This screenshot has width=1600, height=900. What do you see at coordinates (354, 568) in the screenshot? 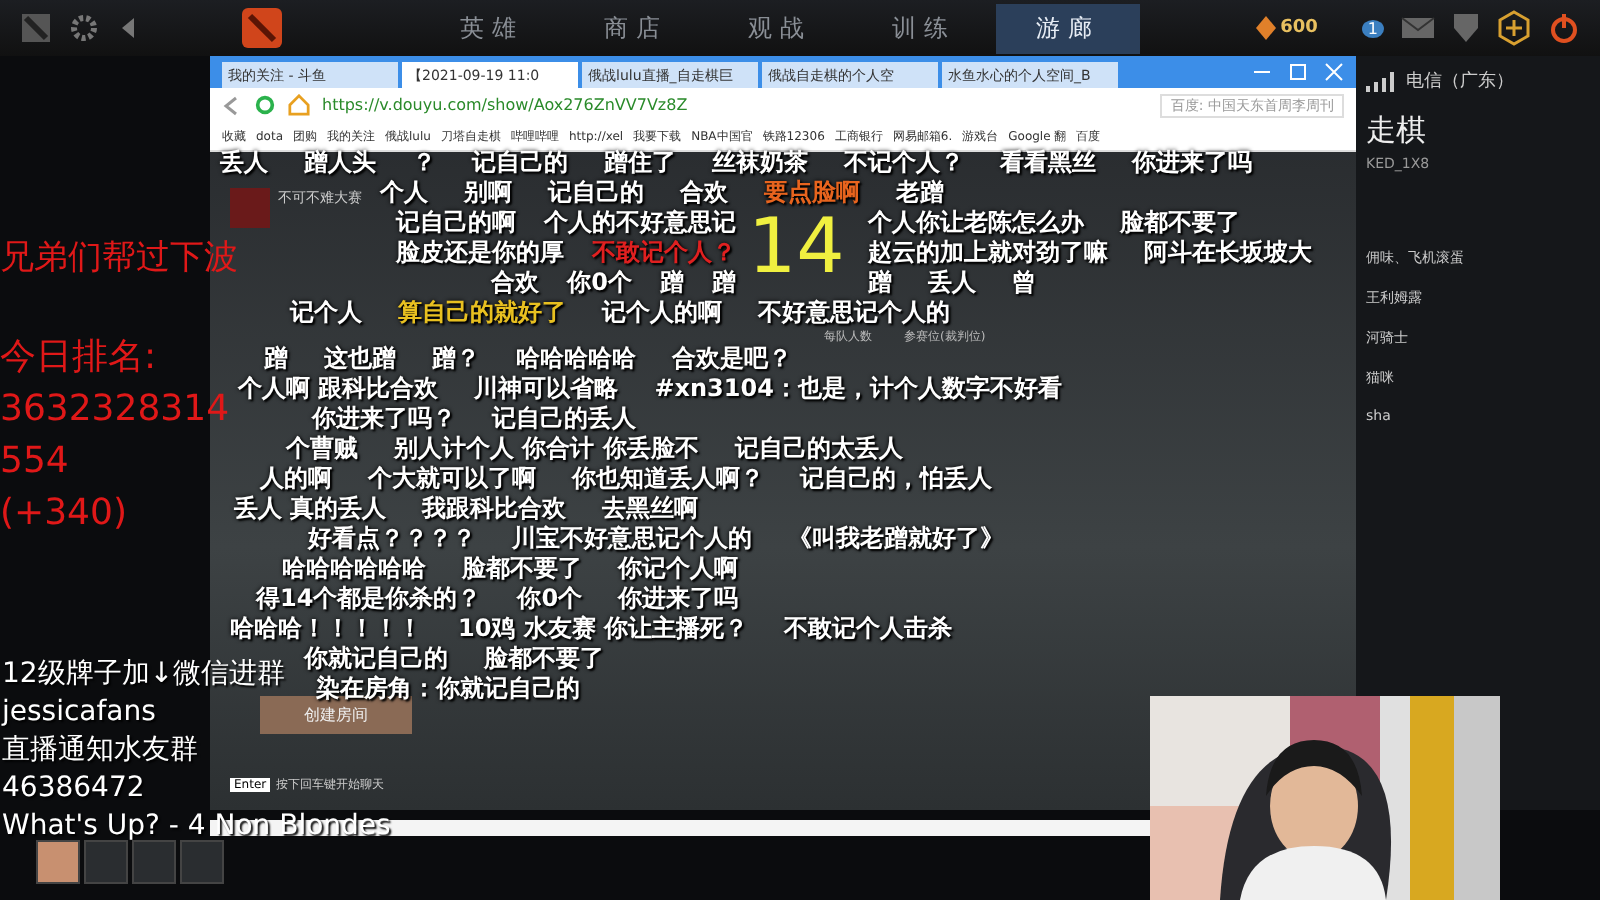
I see `danmaku-comment: 哈哈哈哈哈哈` at bounding box center [354, 568].